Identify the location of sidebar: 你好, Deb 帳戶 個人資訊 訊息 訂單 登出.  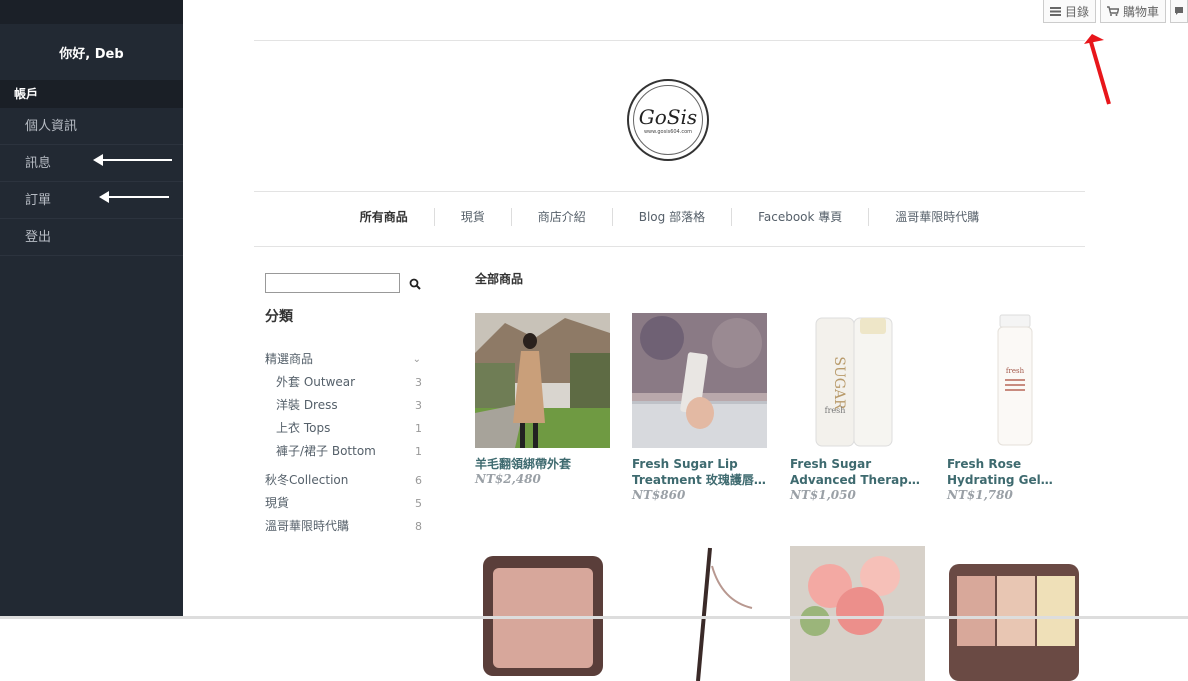
(91, 309).